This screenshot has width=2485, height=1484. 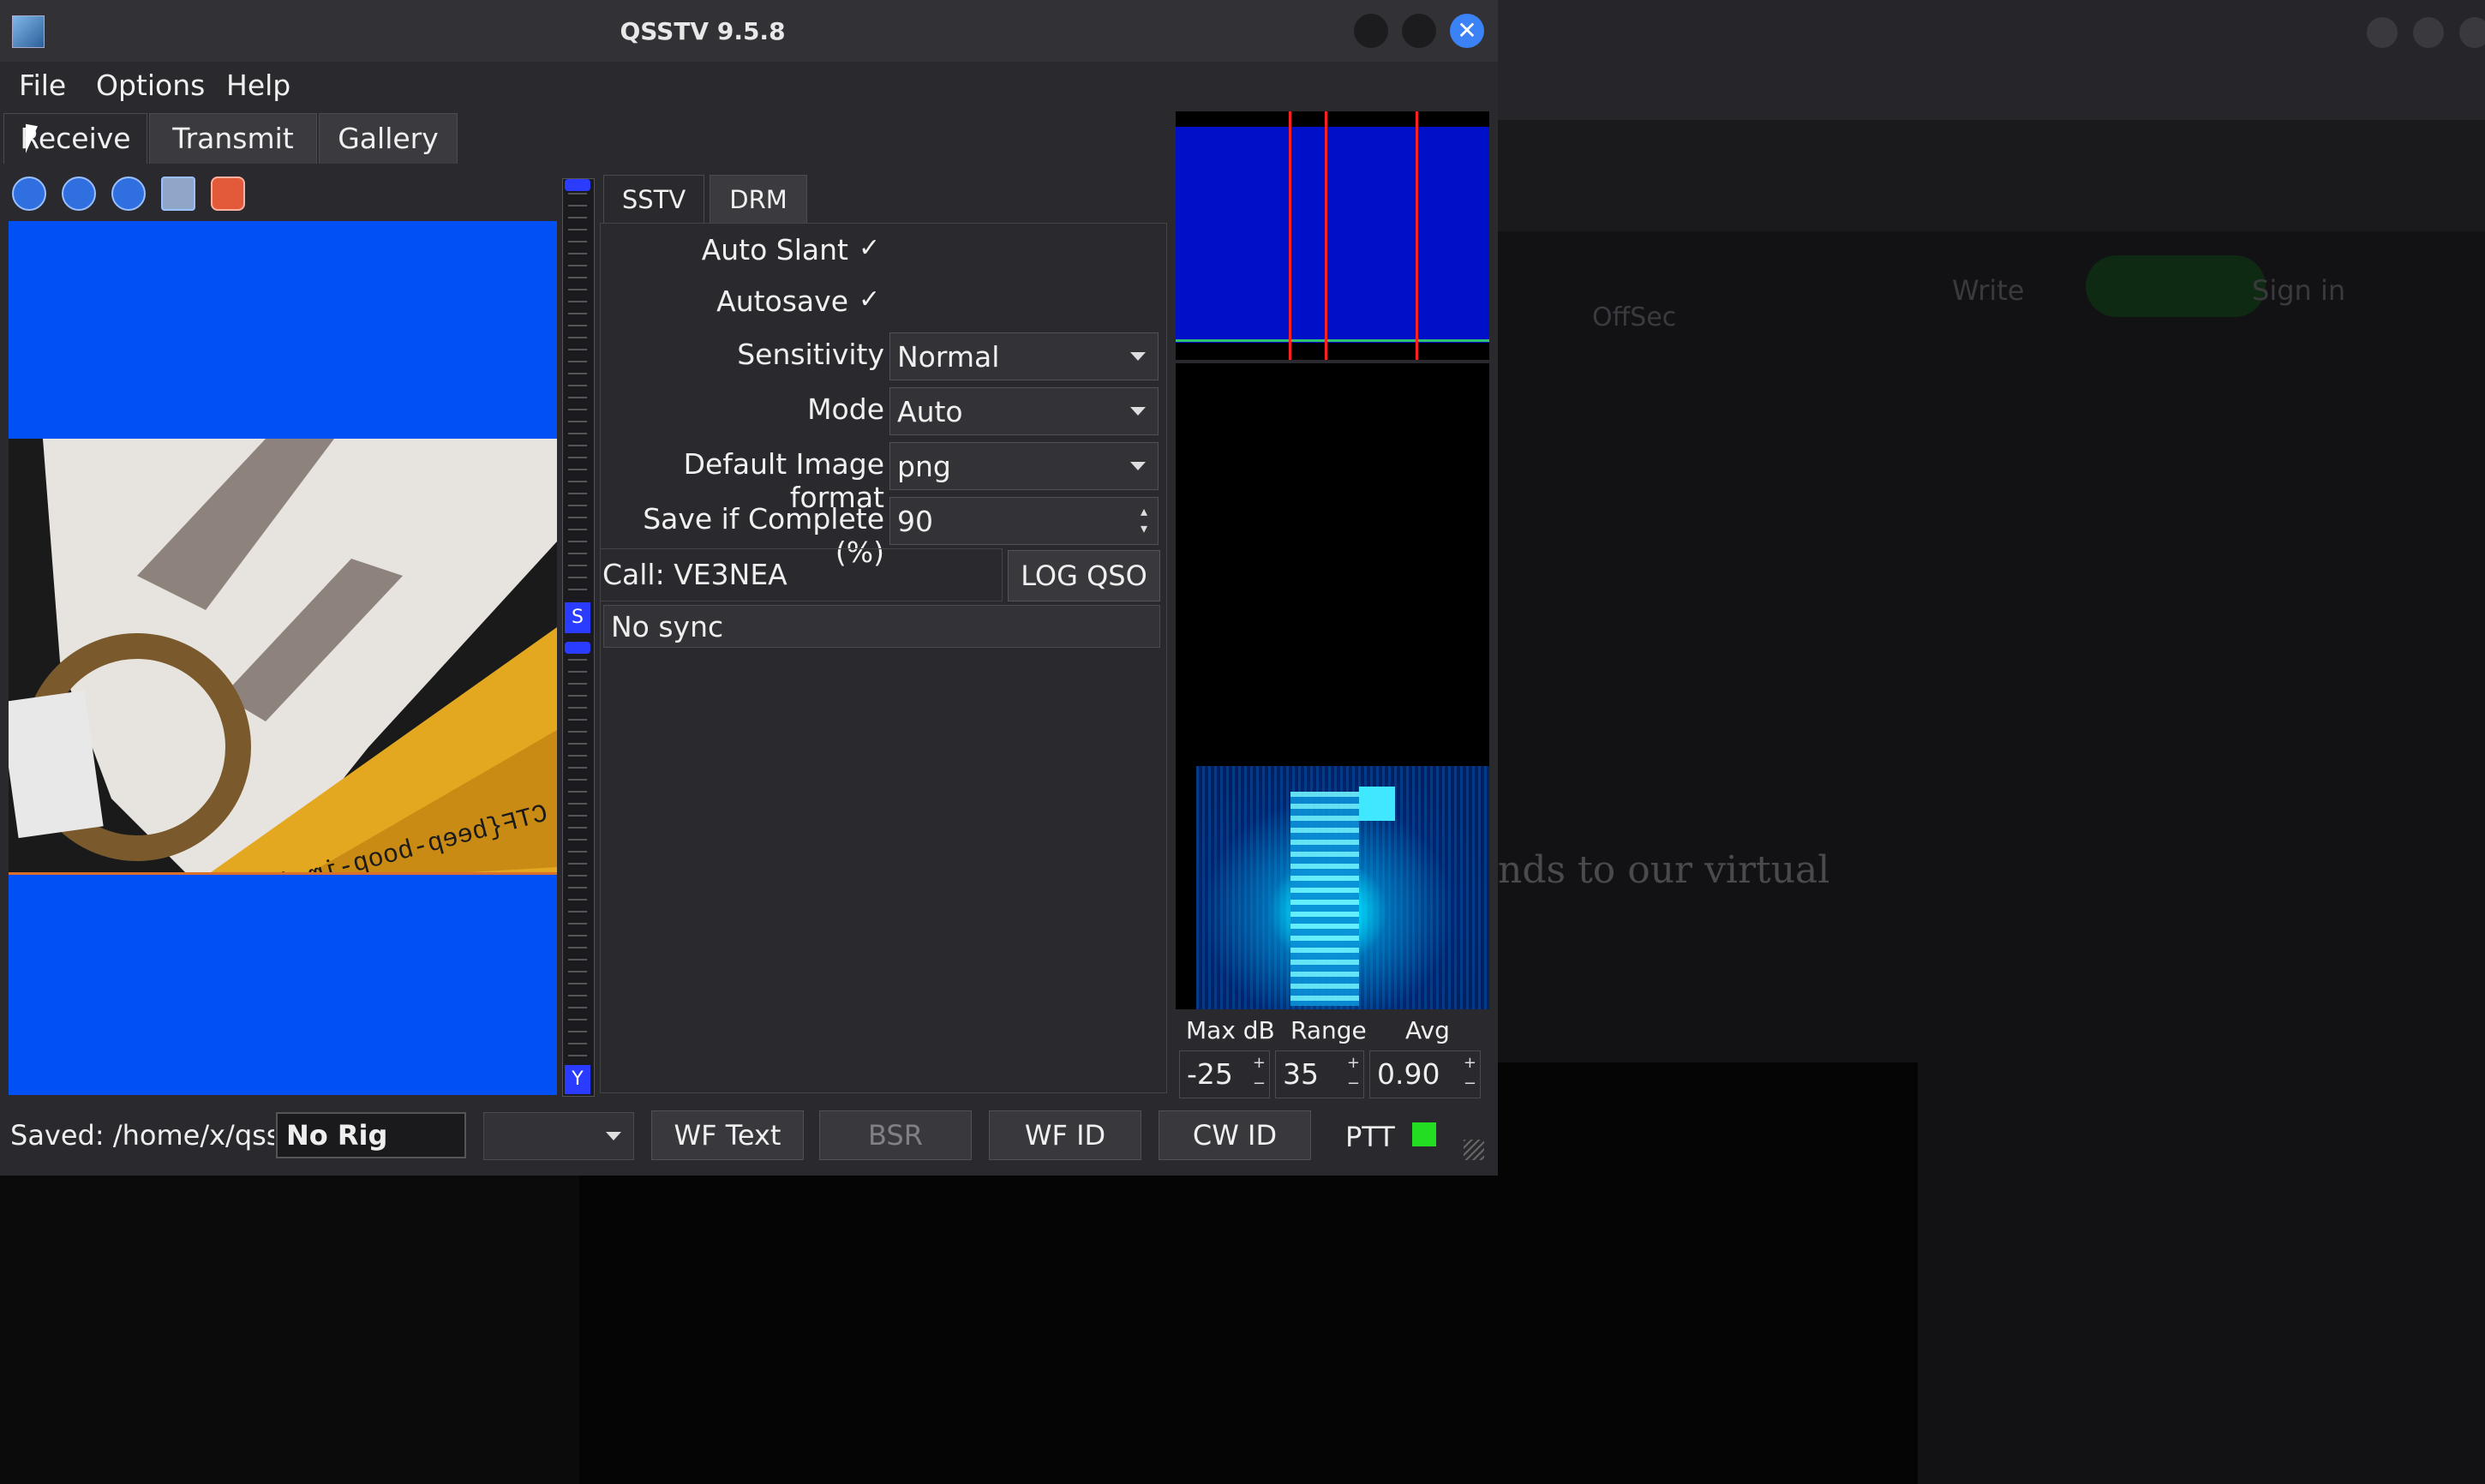 I want to click on waterfall-display, so click(x=1332, y=686).